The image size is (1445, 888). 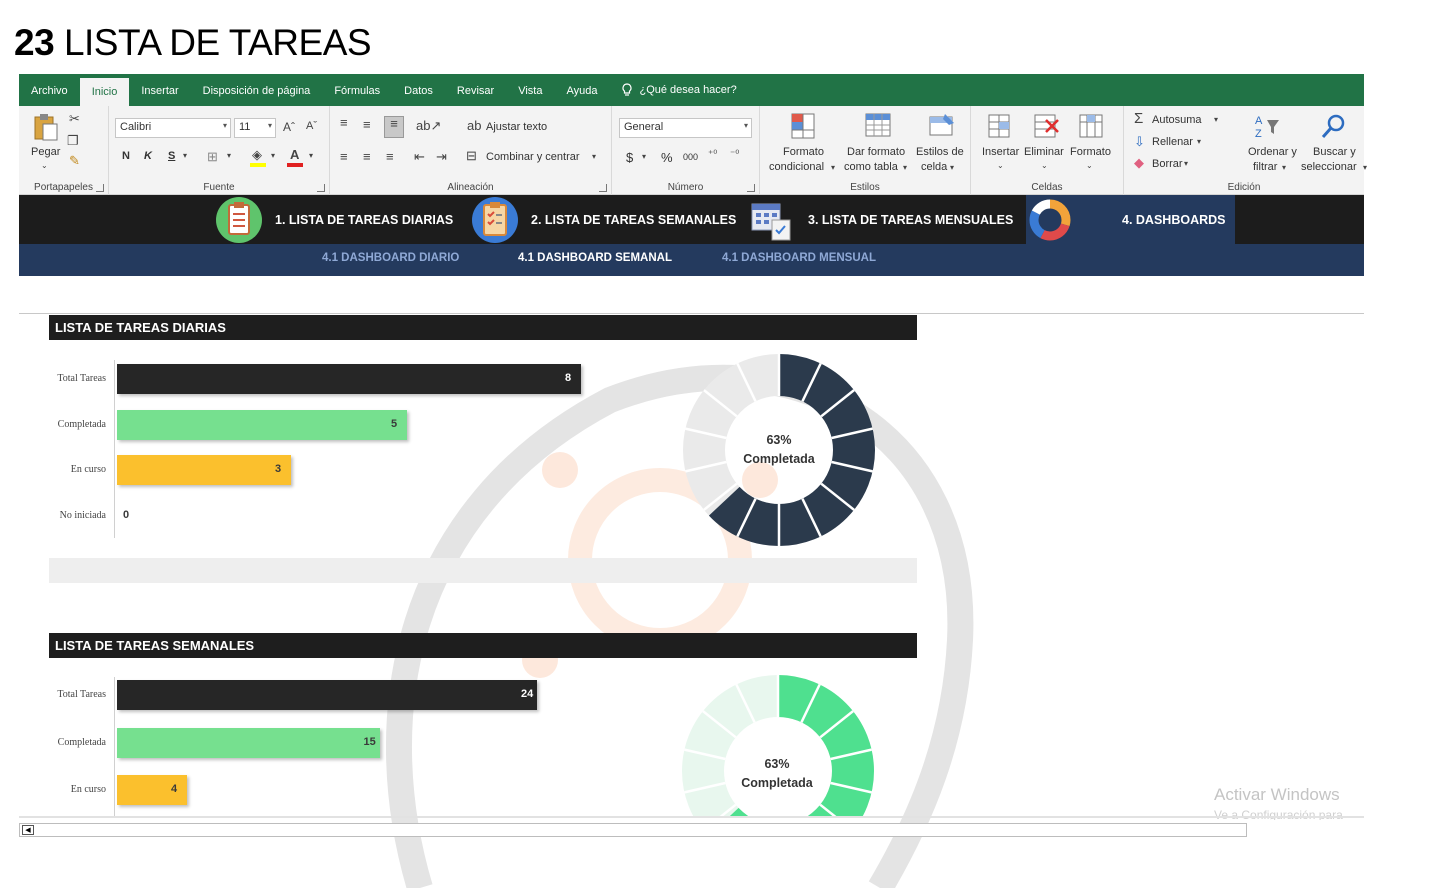 I want to click on align-bottom-icon: ≡, so click(x=394, y=127).